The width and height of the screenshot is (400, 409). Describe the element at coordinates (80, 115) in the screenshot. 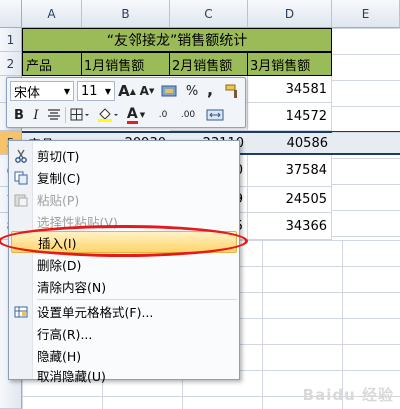

I see `borders-icon` at that location.